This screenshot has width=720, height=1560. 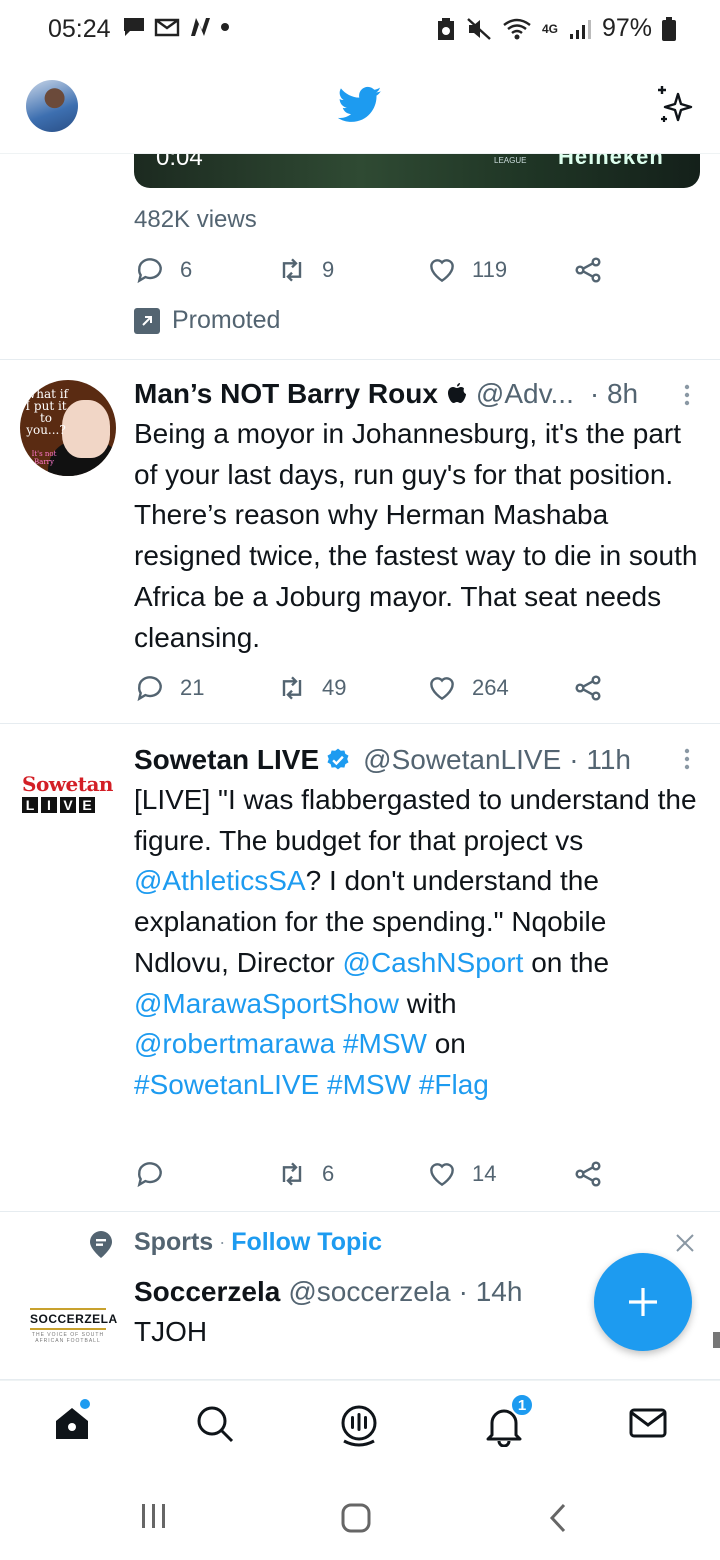 I want to click on system-indicators: 4G 97%, so click(x=556, y=28).